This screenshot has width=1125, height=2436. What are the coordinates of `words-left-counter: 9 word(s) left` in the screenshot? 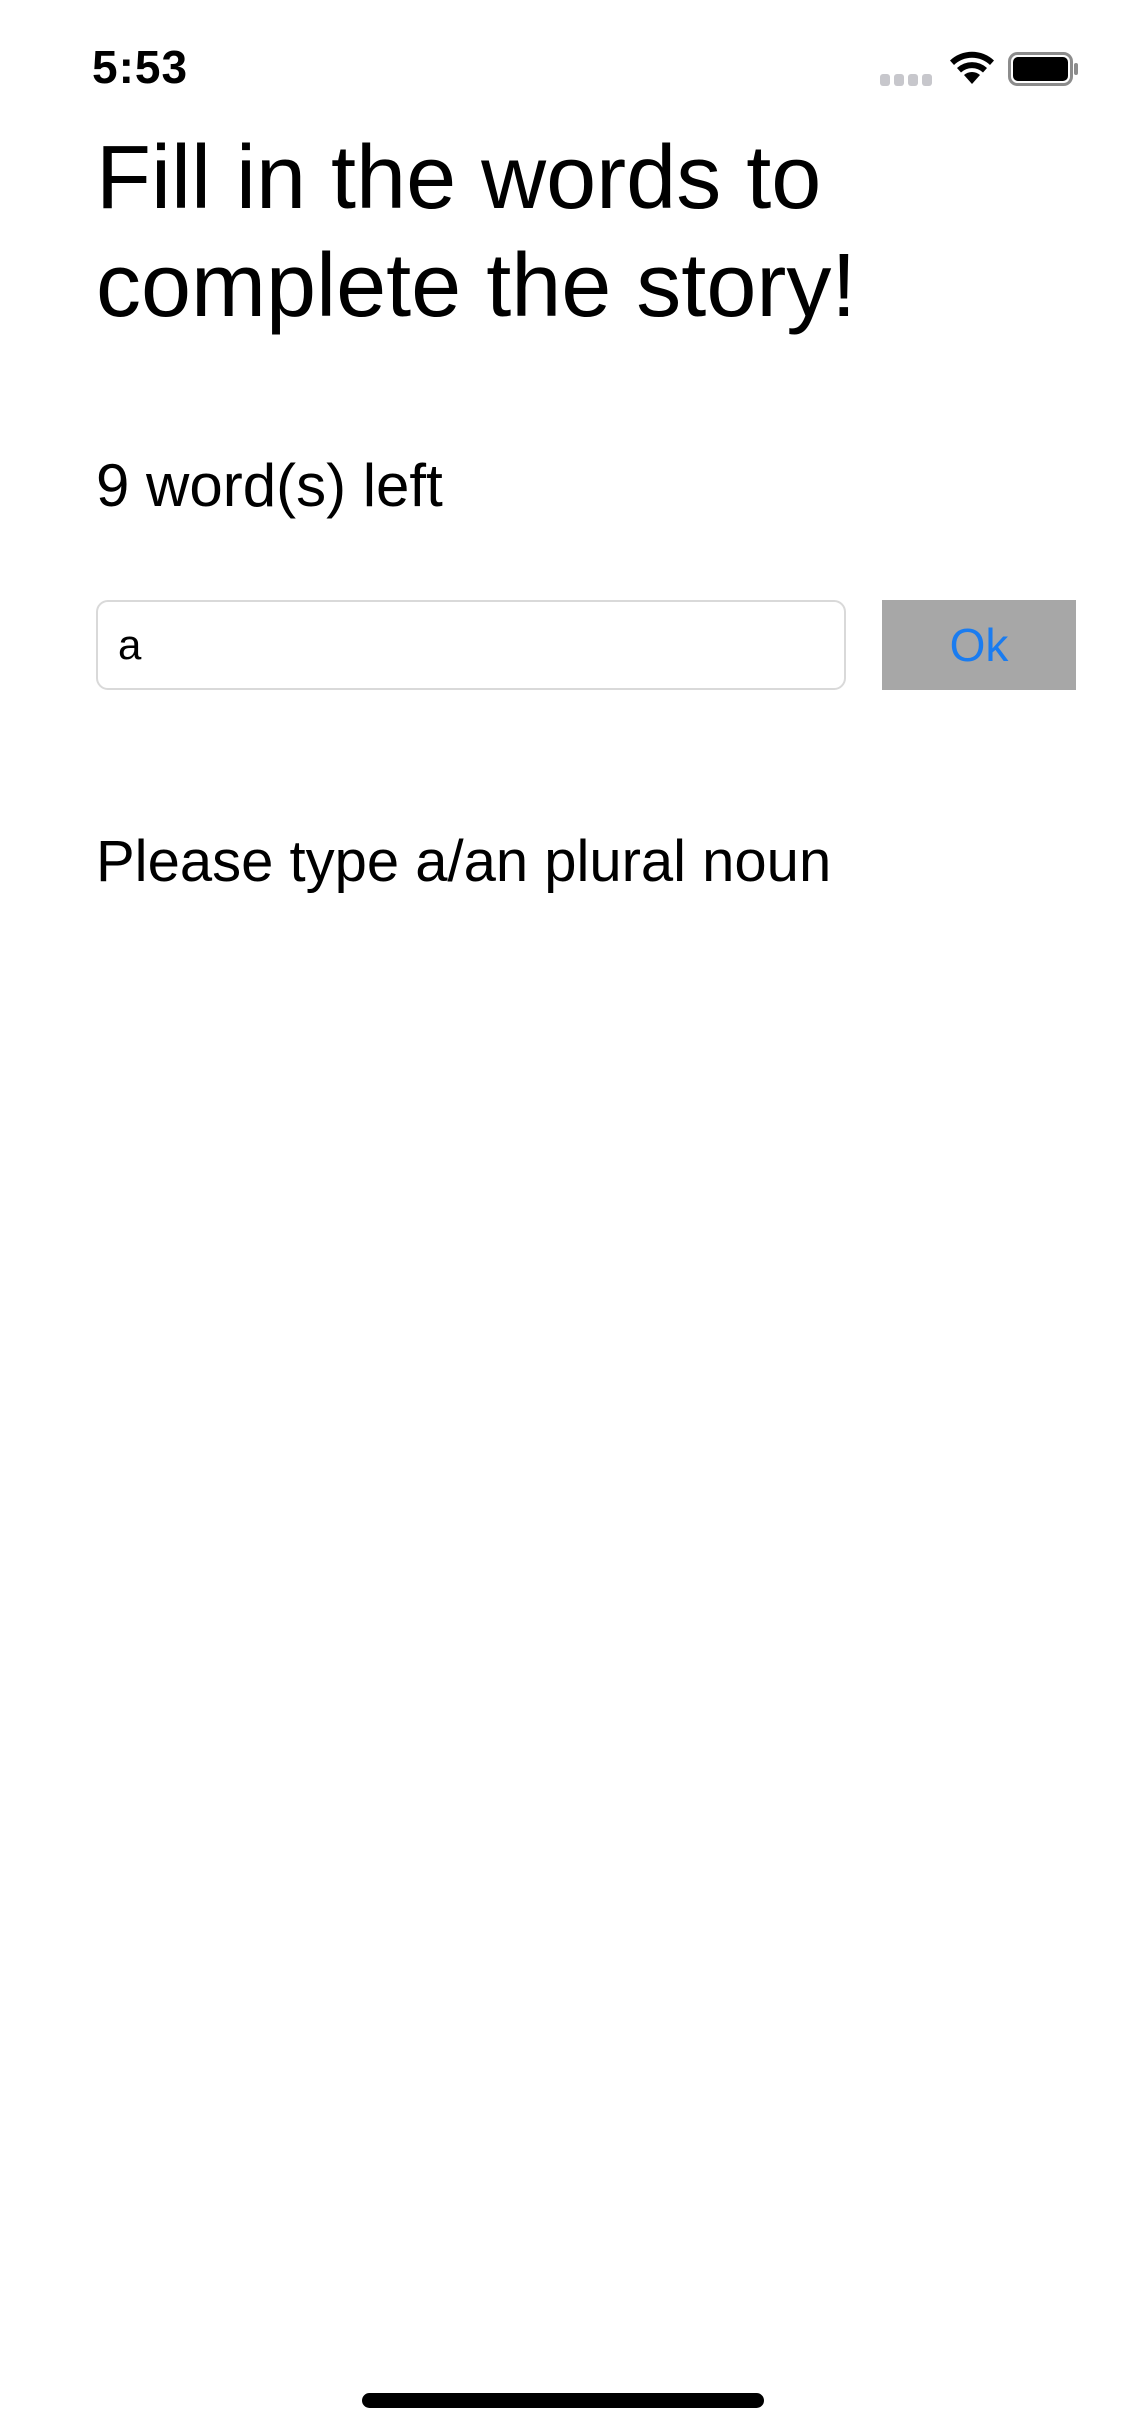 It's located at (269, 485).